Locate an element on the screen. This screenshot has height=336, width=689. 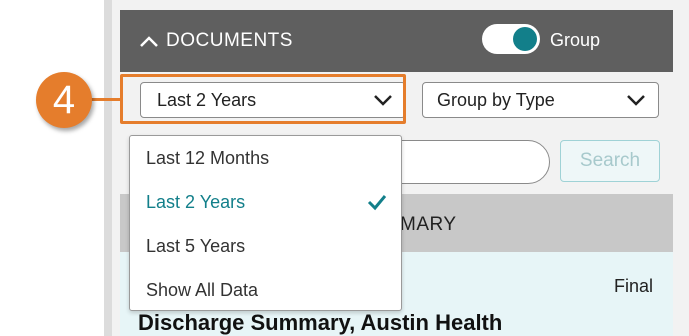
group-toggle-label: Group is located at coordinates (575, 40).